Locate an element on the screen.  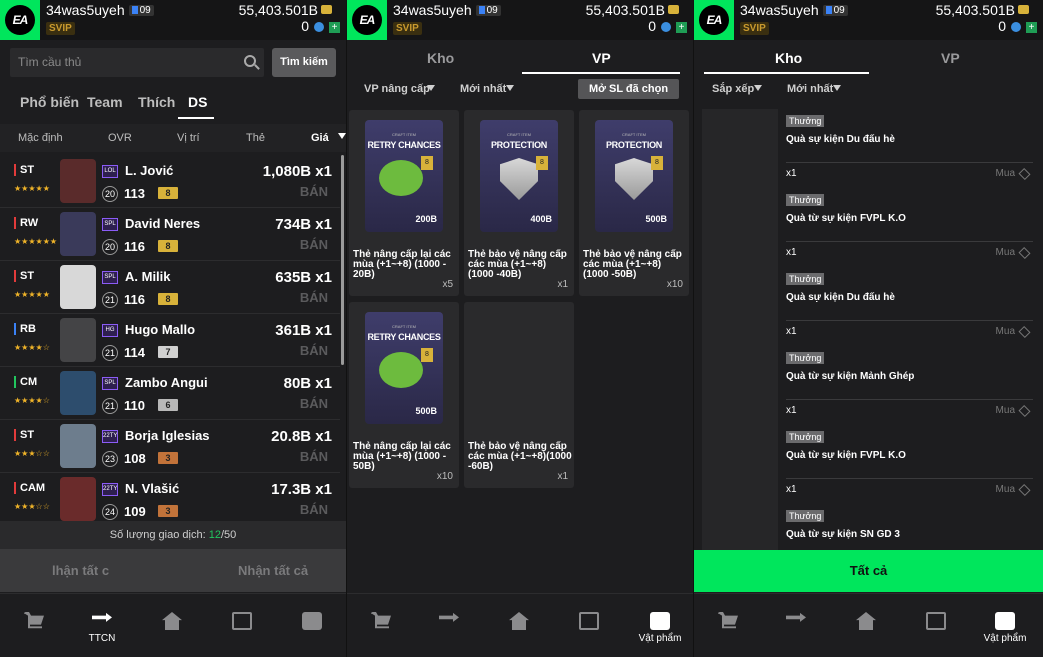
upgrade-level: 8 is located at coordinates (168, 299).